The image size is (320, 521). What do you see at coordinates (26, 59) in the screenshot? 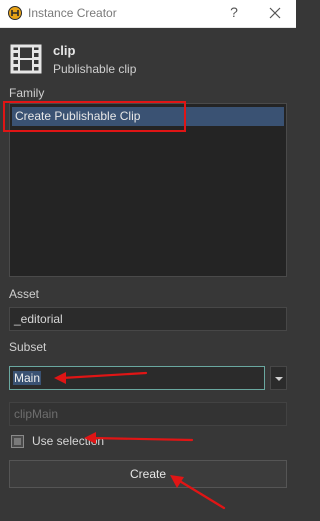
I see `film-icon` at bounding box center [26, 59].